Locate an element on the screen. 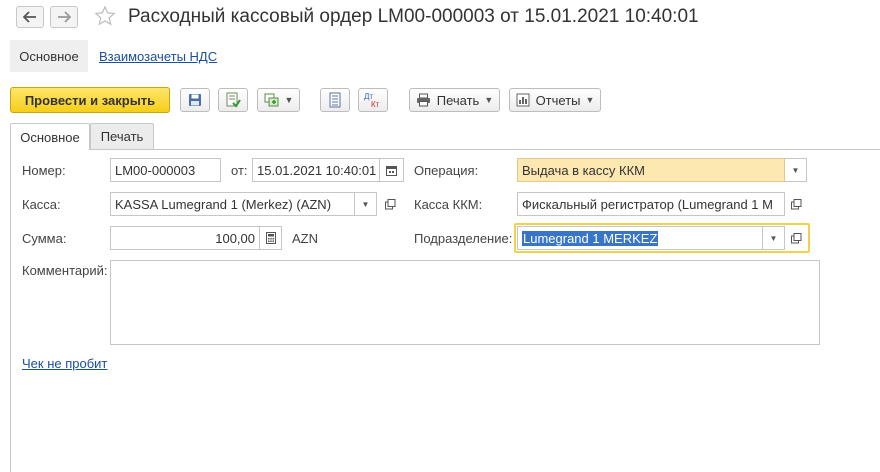  comment-textarea is located at coordinates (465, 302).